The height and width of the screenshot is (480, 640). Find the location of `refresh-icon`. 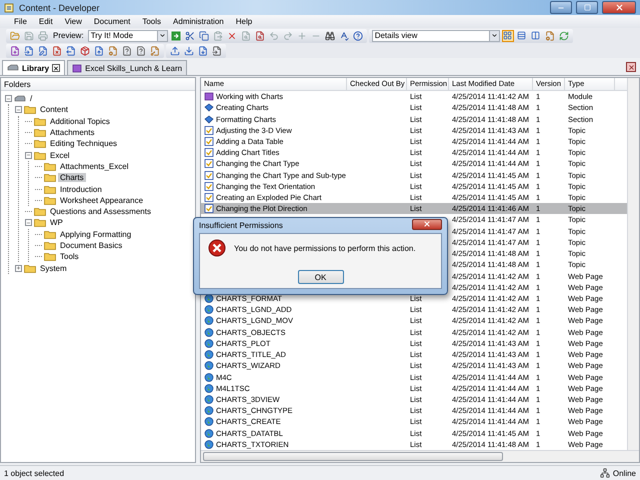

refresh-icon is located at coordinates (564, 36).